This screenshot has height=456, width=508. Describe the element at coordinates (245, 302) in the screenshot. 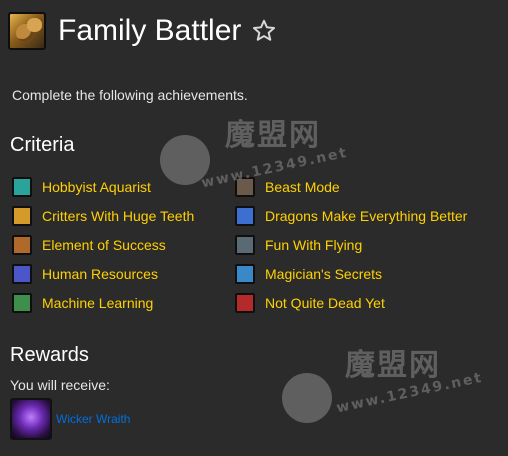

I see `skull-icon` at that location.